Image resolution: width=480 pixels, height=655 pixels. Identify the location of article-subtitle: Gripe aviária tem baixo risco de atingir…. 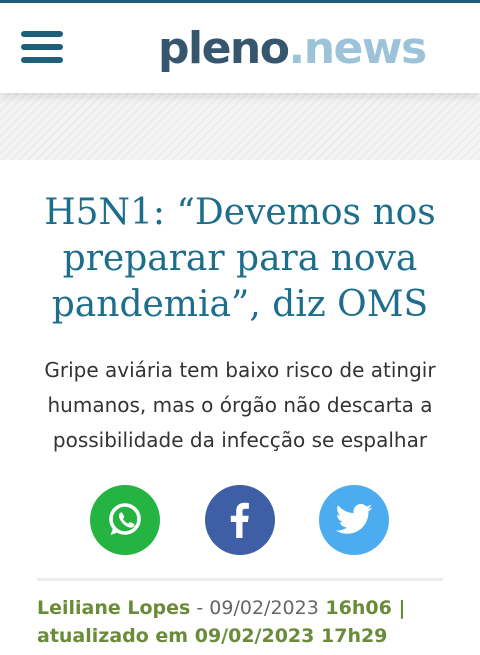
(240, 405).